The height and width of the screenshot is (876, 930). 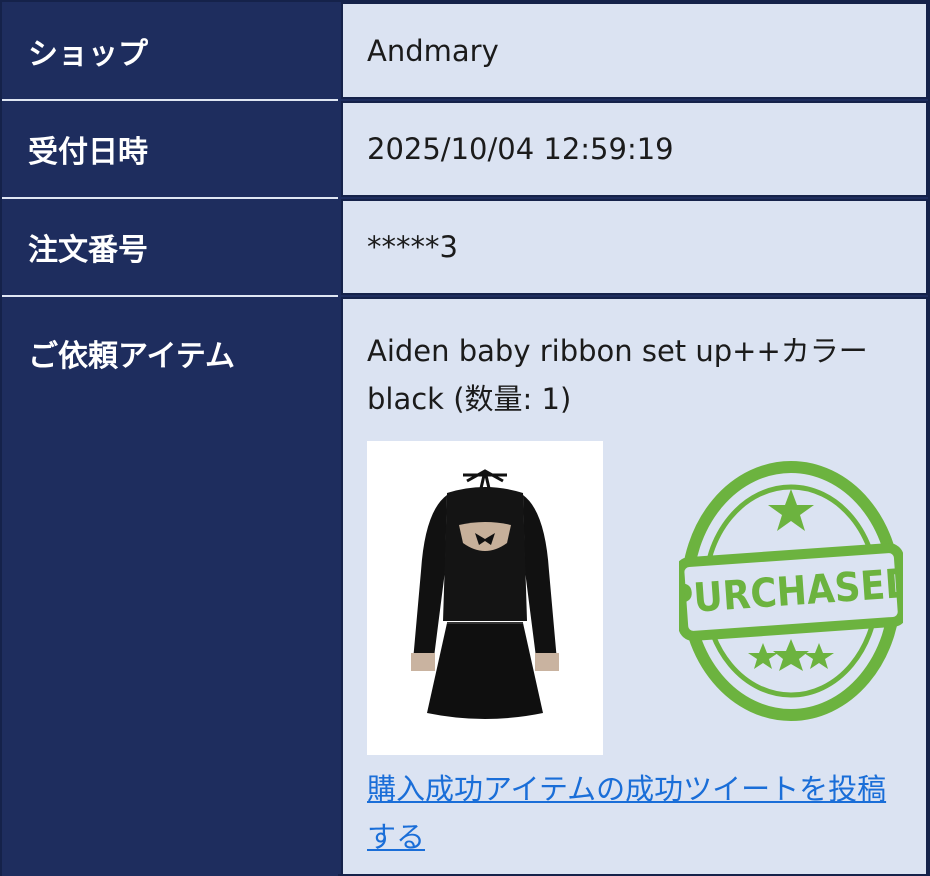 I want to click on order-number-value: *****3, so click(x=634, y=247).